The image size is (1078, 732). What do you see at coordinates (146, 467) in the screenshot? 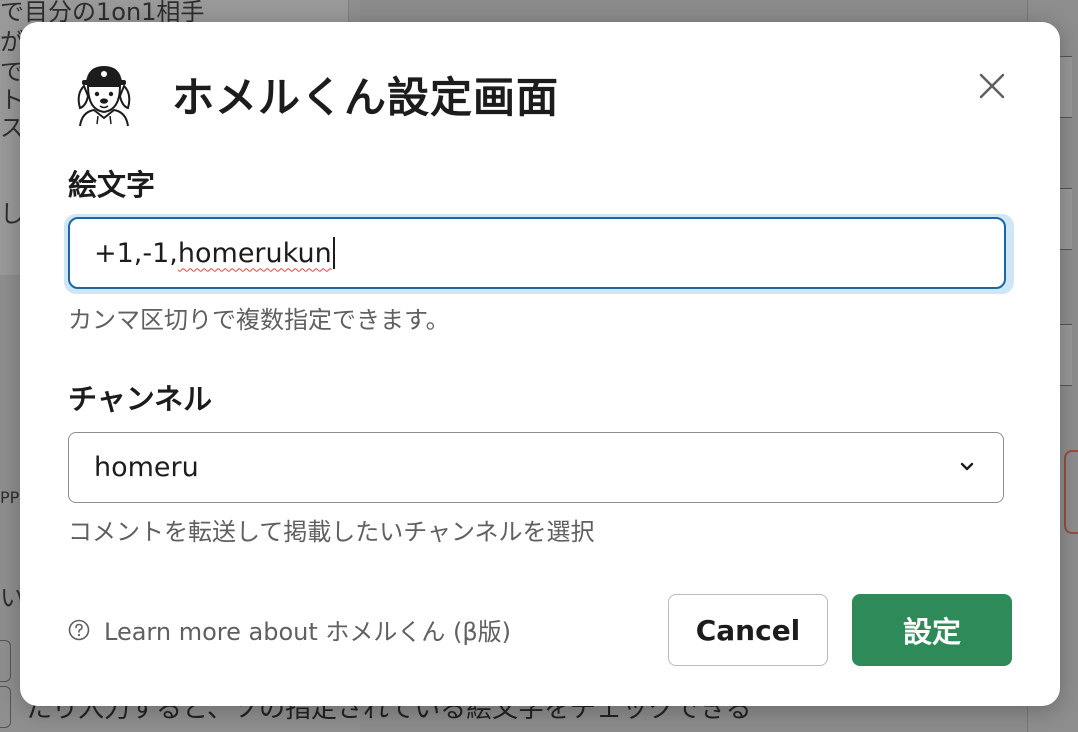
I see `channel-select-value: homeru` at bounding box center [146, 467].